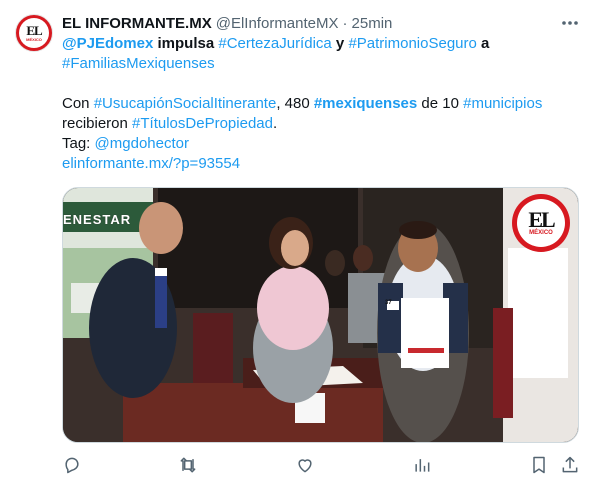  I want to click on hashtag-link: #UsucapiónSocialItinerante, so click(185, 103).